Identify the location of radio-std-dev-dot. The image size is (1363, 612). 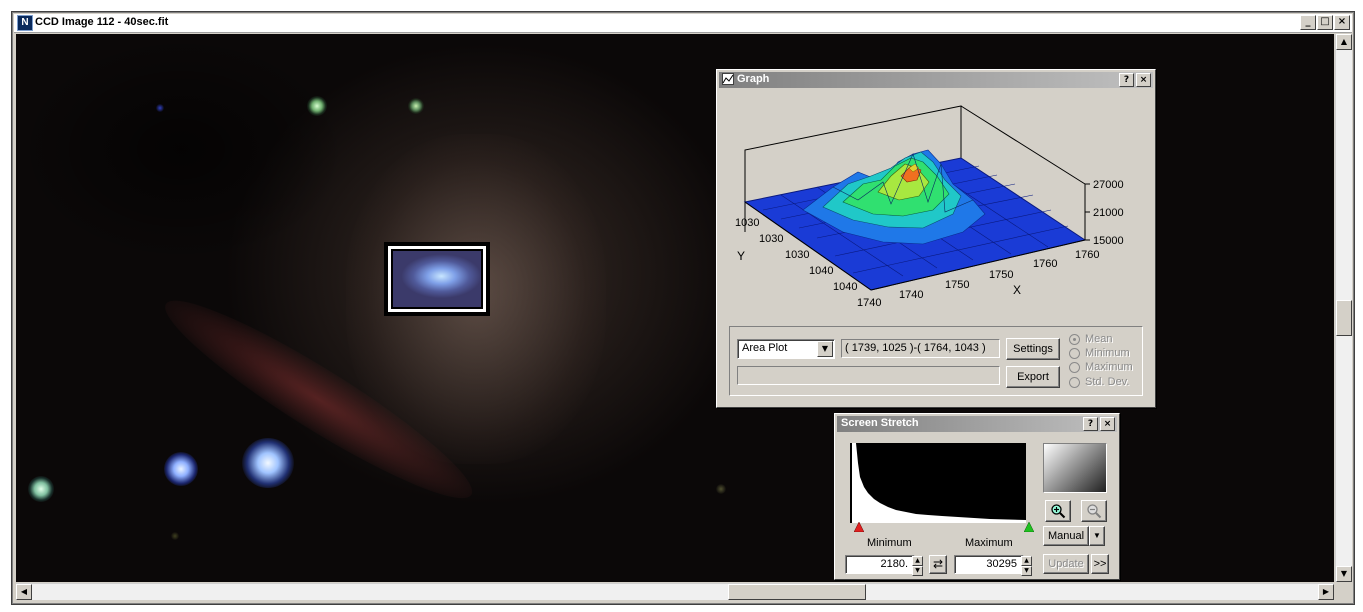
(1074, 382).